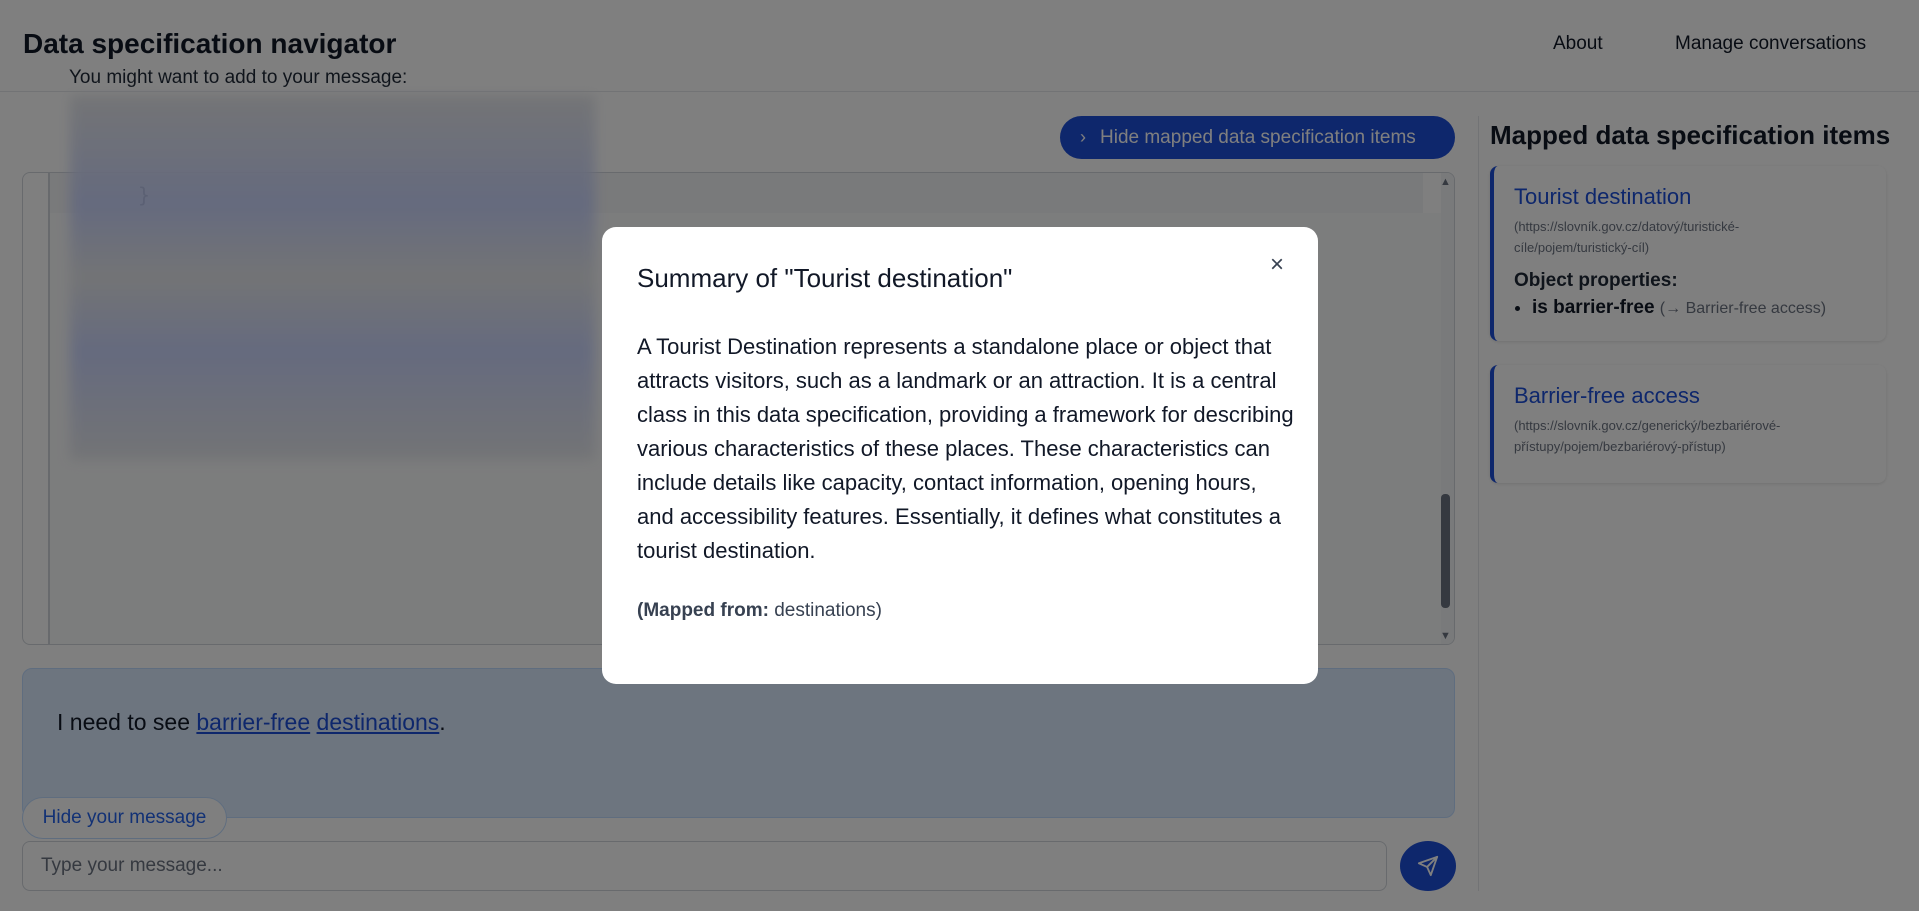  What do you see at coordinates (825, 278) in the screenshot?
I see `modal-title: Summary of "Tourist destination"` at bounding box center [825, 278].